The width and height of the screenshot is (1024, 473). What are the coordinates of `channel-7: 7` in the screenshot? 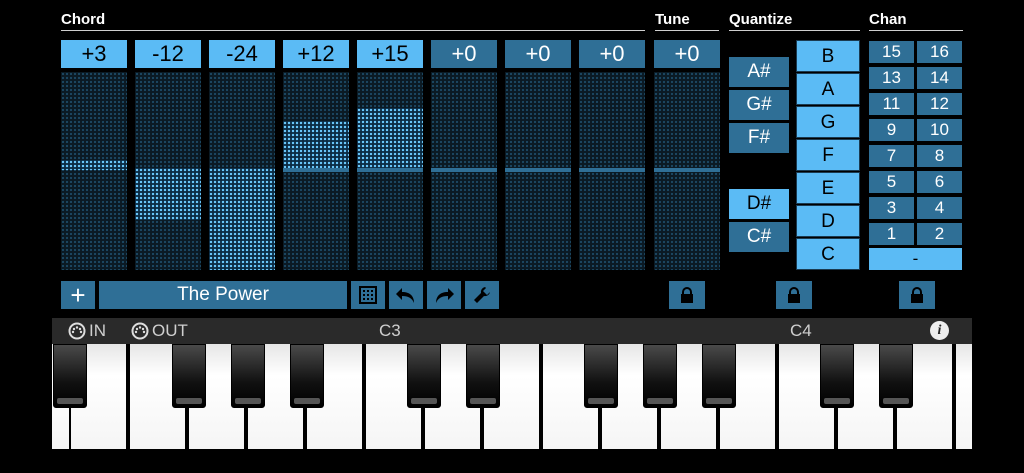 It's located at (891, 156).